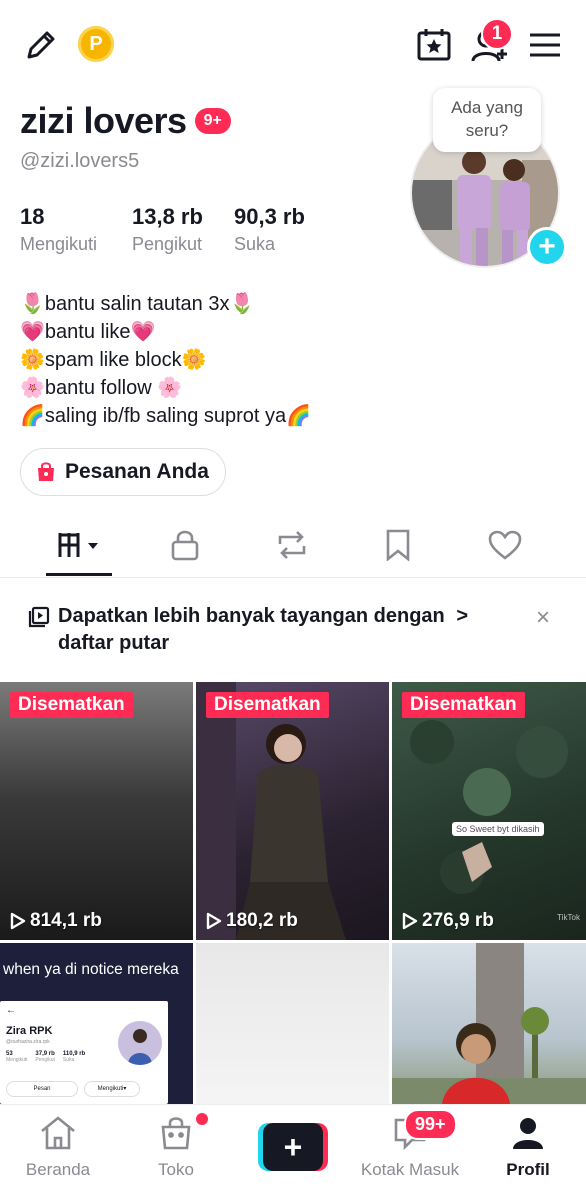 The height and width of the screenshot is (1200, 586). What do you see at coordinates (103, 120) in the screenshot?
I see `profile-name: zizi lovers` at bounding box center [103, 120].